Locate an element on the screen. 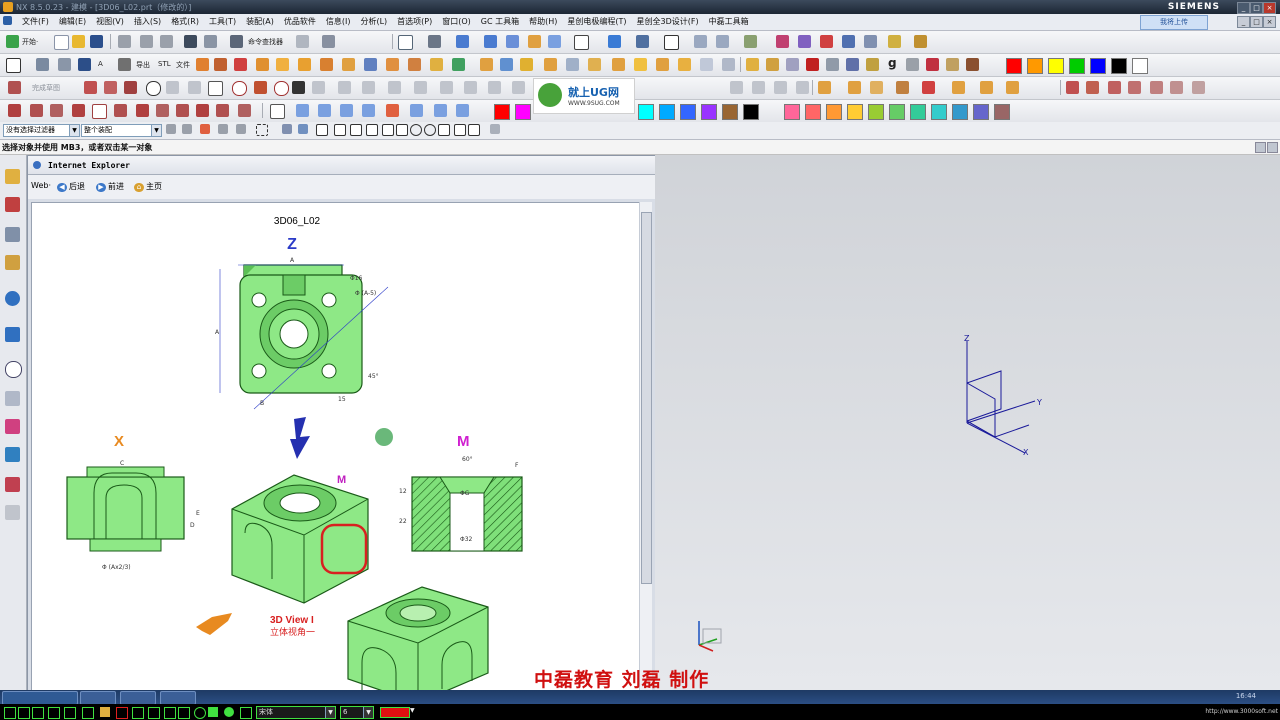  extrude-icon is located at coordinates (202, 64).